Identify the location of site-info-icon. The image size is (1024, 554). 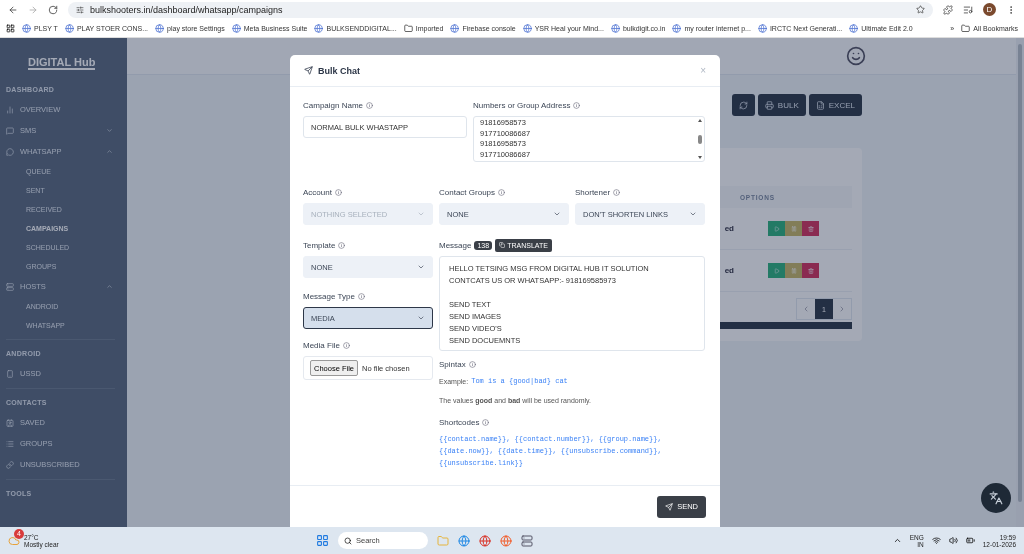
(80, 9).